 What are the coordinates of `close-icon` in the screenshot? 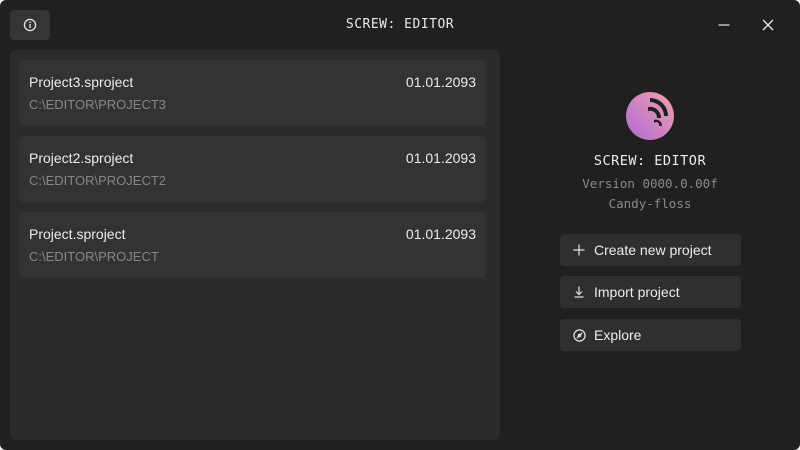 It's located at (768, 25).